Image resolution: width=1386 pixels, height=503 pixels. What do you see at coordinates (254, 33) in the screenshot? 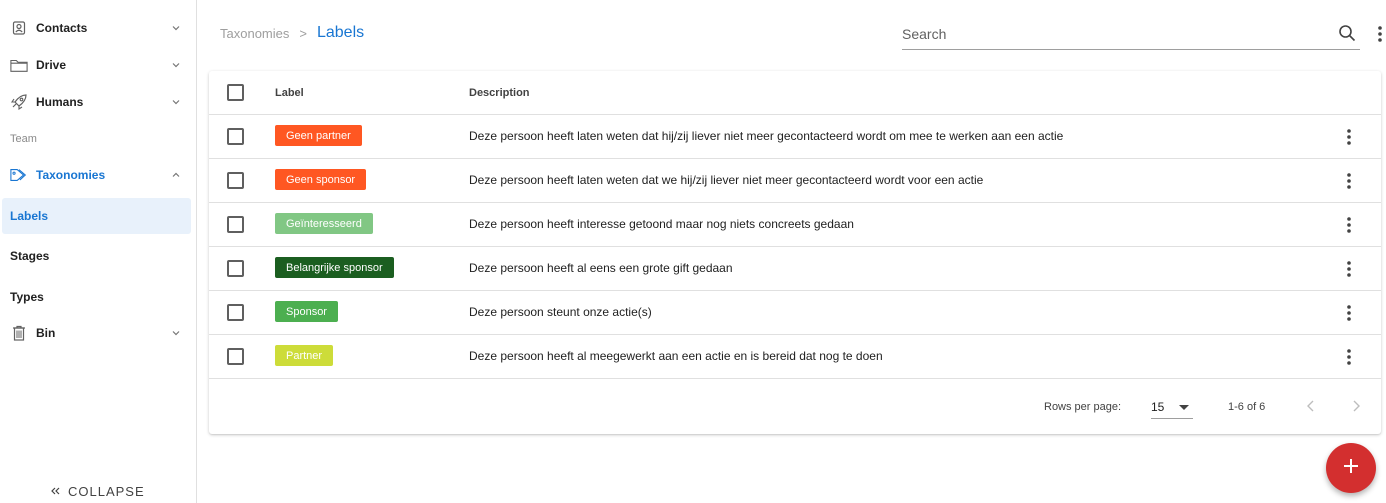
I see `breadcrumb-root: Taxonomies` at bounding box center [254, 33].